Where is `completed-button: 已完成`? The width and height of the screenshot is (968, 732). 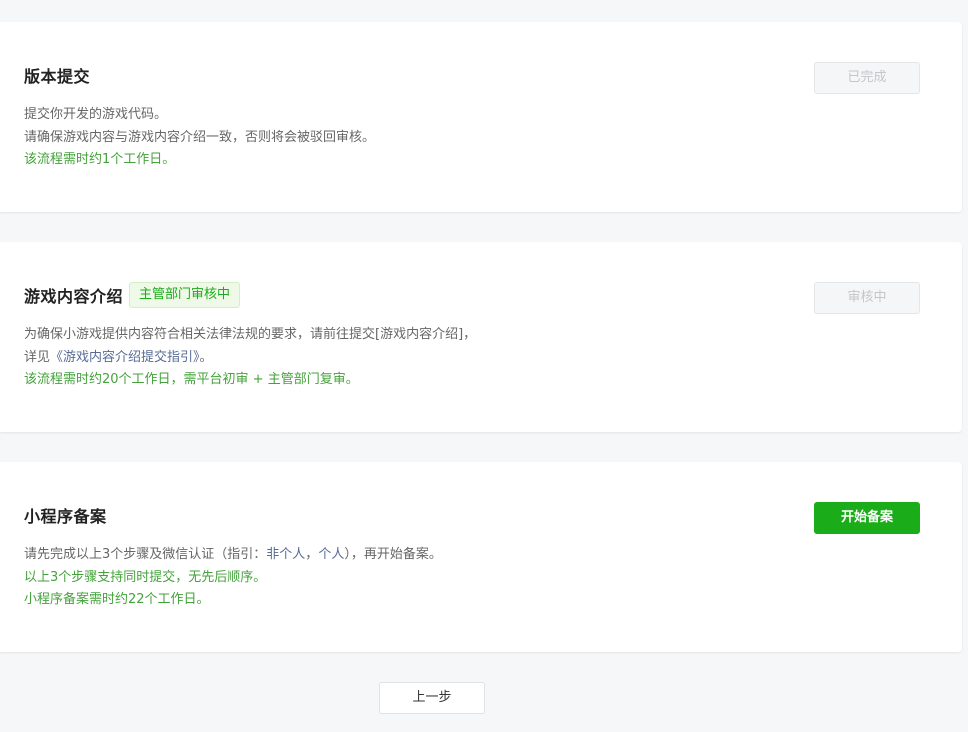 completed-button: 已完成 is located at coordinates (867, 78).